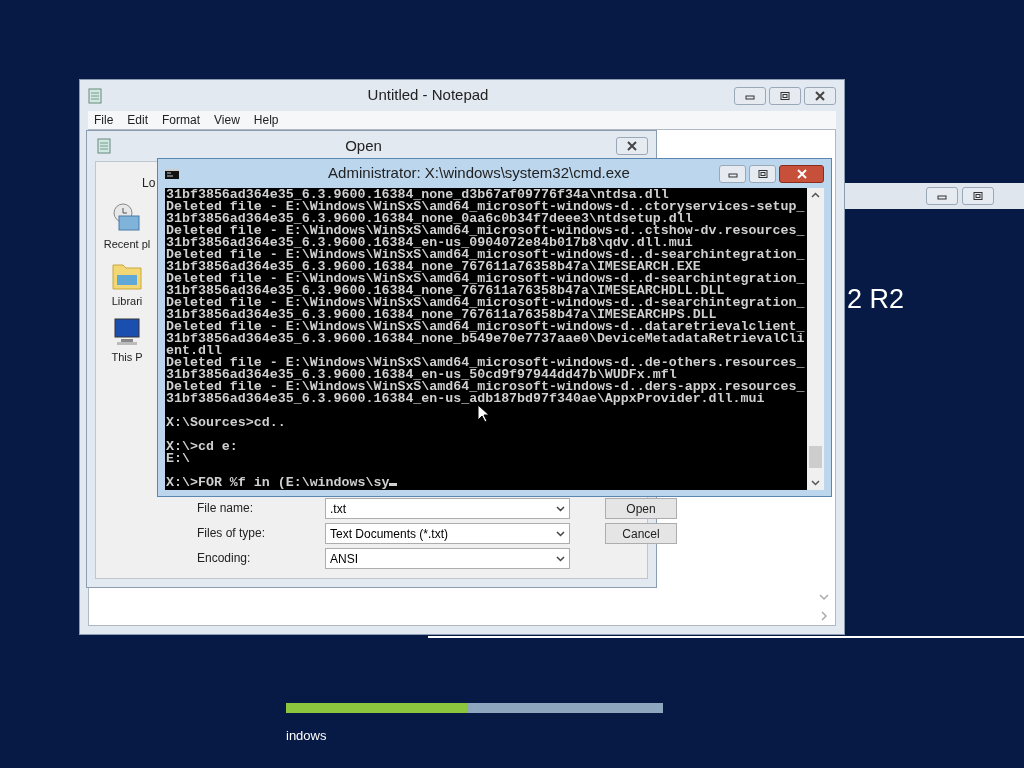  I want to click on console-line: ent.dll, so click(194, 350).